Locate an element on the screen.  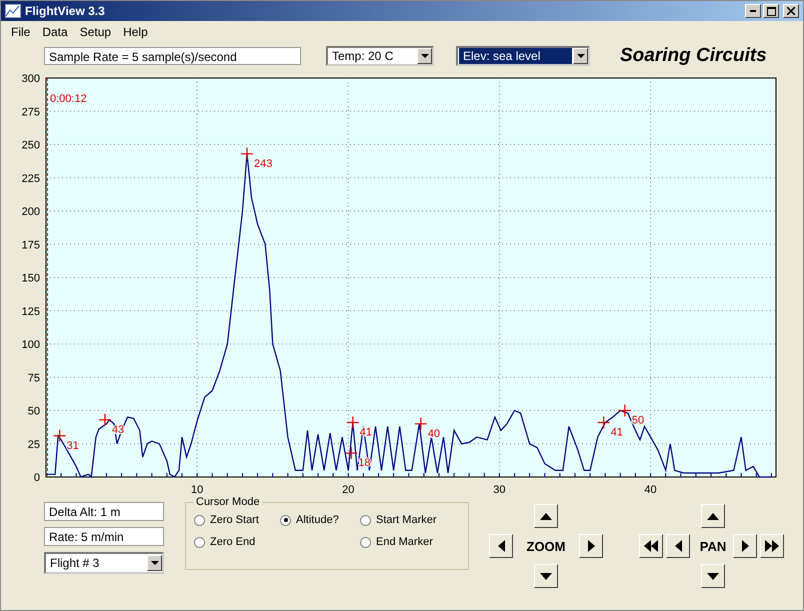
sample-rate-field: Sample Rate = 5 sample(s)/second is located at coordinates (172, 56).